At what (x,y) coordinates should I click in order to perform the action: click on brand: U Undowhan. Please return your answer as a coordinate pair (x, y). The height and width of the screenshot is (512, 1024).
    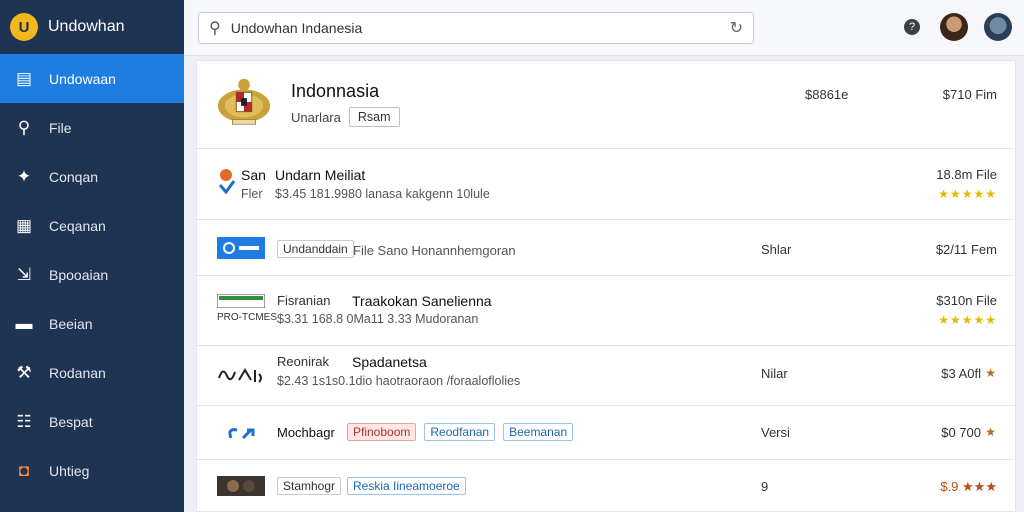
    Looking at the image, I should click on (92, 27).